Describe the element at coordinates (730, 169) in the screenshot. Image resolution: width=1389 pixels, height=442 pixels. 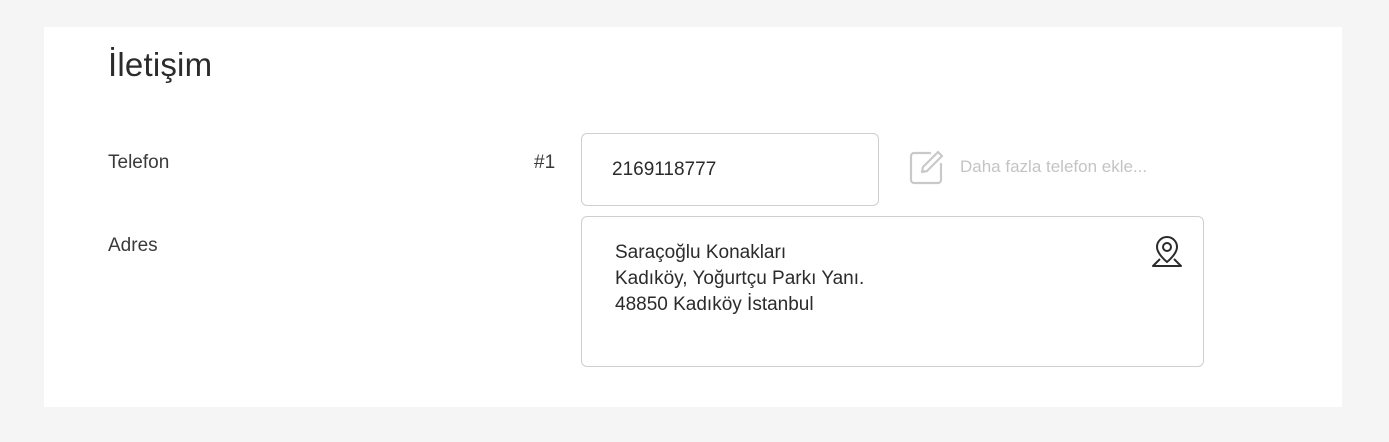
I see `phone-input` at that location.